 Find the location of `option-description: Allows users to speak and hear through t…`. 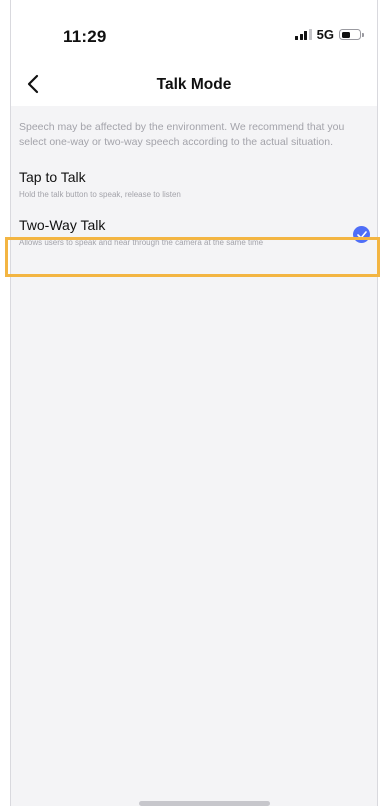

option-description: Allows users to speak and hear through t… is located at coordinates (141, 242).